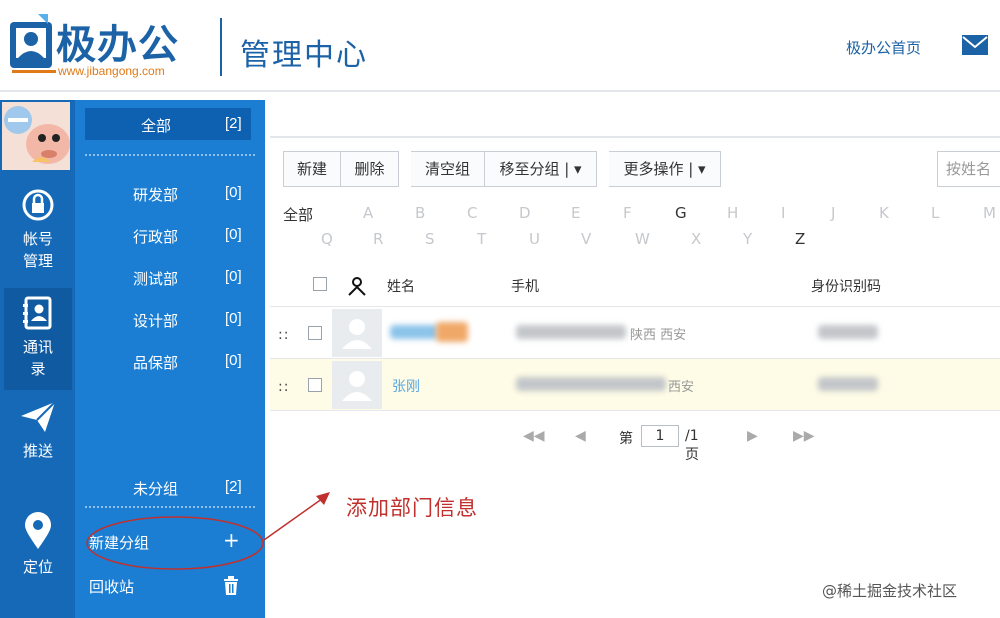 The height and width of the screenshot is (618, 1000). What do you see at coordinates (989, 213) in the screenshot?
I see `letter-m: M` at bounding box center [989, 213].